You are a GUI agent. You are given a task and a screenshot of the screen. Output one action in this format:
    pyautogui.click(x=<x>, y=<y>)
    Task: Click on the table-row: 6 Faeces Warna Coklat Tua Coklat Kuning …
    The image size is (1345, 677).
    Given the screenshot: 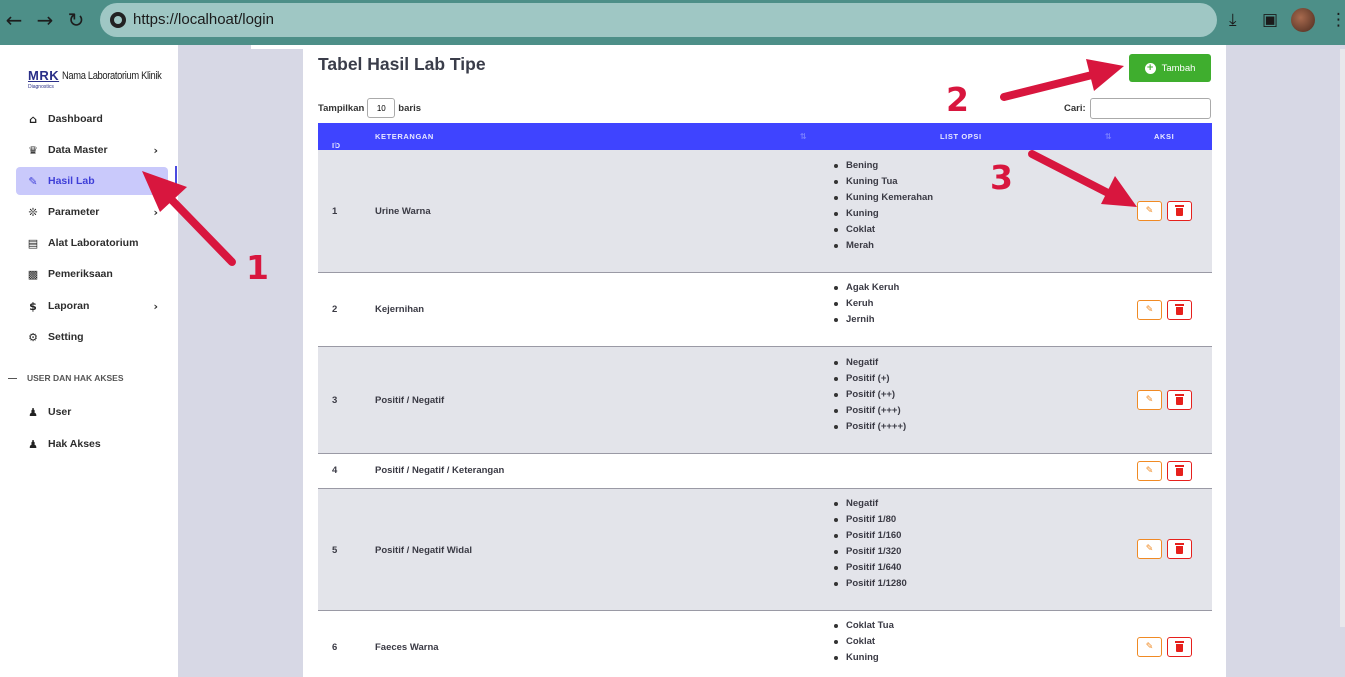 What is the action you would take?
    pyautogui.click(x=765, y=644)
    